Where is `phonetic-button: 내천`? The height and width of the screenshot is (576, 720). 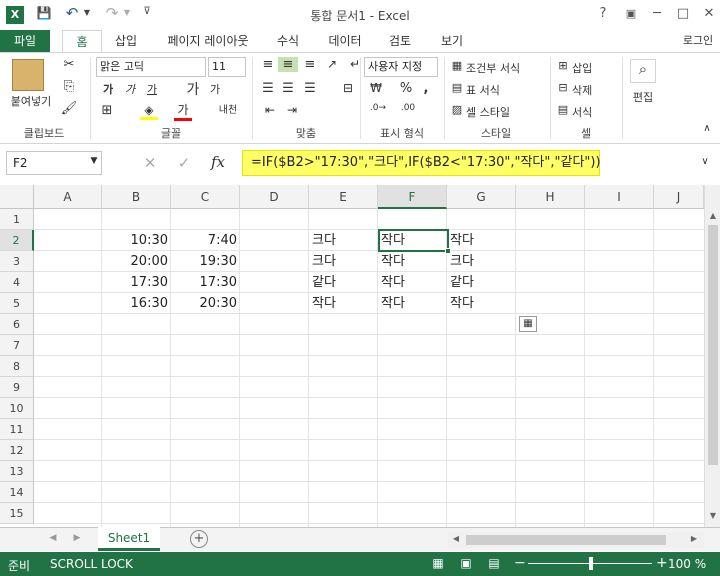
phonetic-button: 내천 is located at coordinates (228, 108).